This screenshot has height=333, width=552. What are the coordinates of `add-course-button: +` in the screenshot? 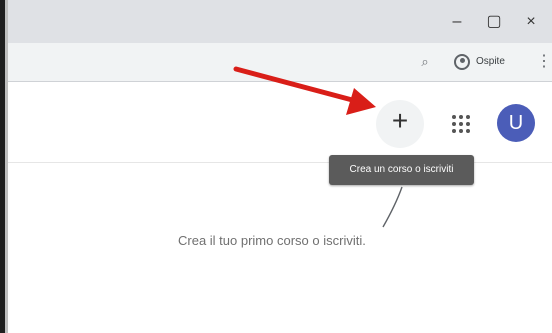 It's located at (400, 124).